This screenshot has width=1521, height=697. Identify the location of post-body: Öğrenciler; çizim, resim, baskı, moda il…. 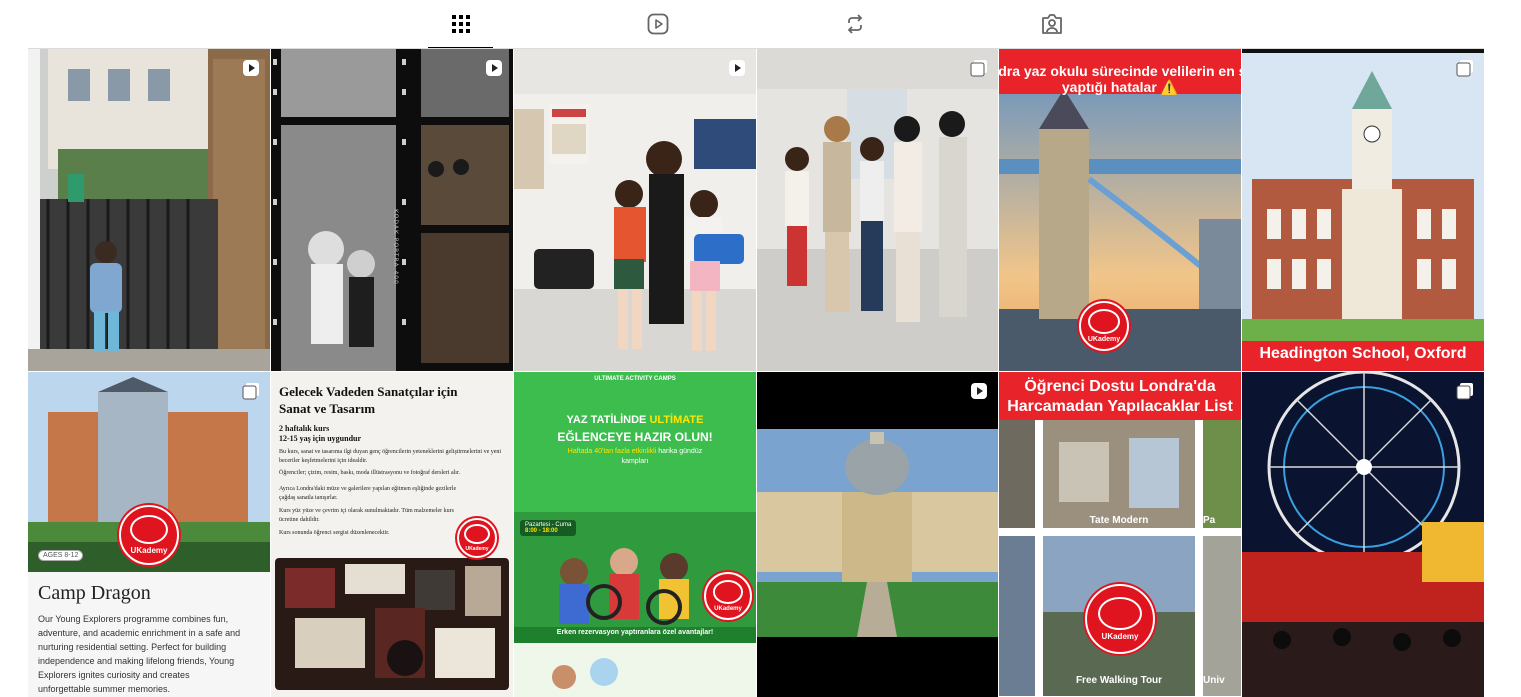
(370, 473).